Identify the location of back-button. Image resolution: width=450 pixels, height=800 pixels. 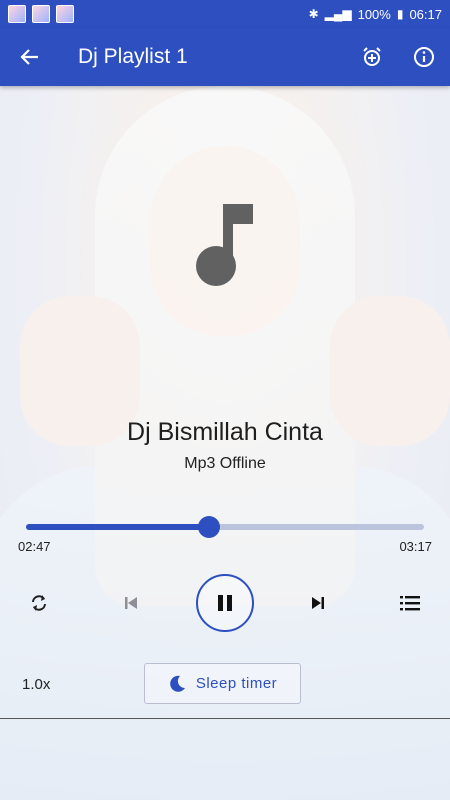
(30, 57).